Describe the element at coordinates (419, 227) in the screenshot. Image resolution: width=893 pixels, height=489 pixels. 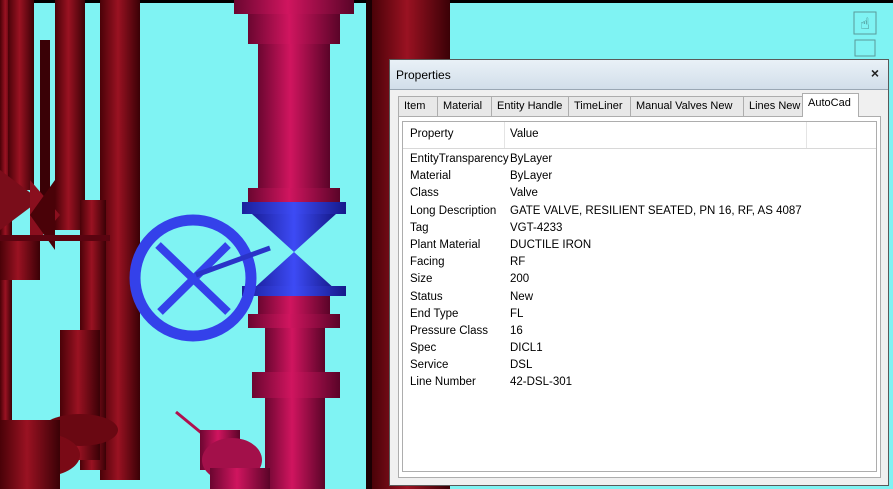
I see `property-name: Tag` at that location.